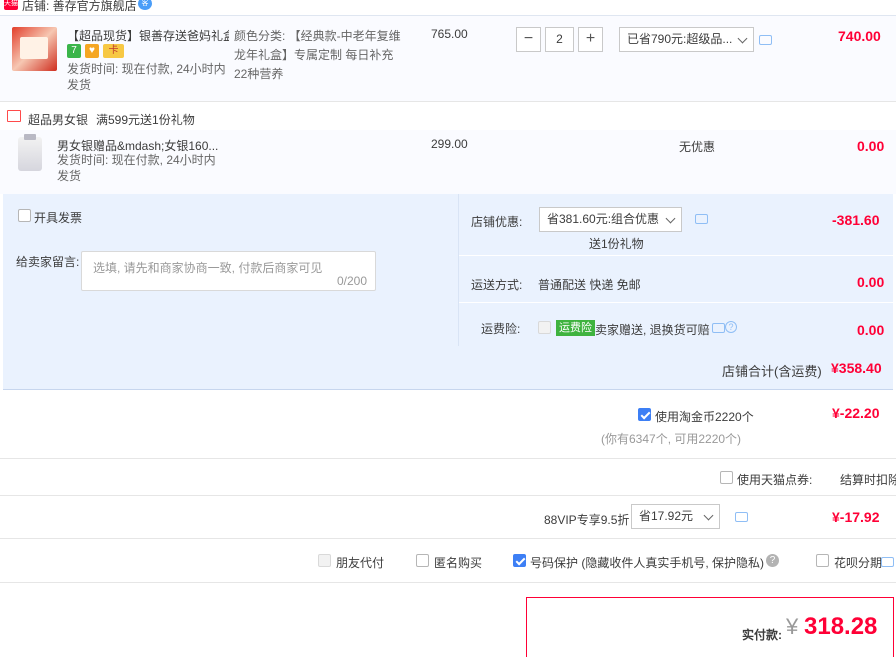 This screenshot has height=657, width=896. I want to click on card-pay-icon: 卡, so click(113, 51).